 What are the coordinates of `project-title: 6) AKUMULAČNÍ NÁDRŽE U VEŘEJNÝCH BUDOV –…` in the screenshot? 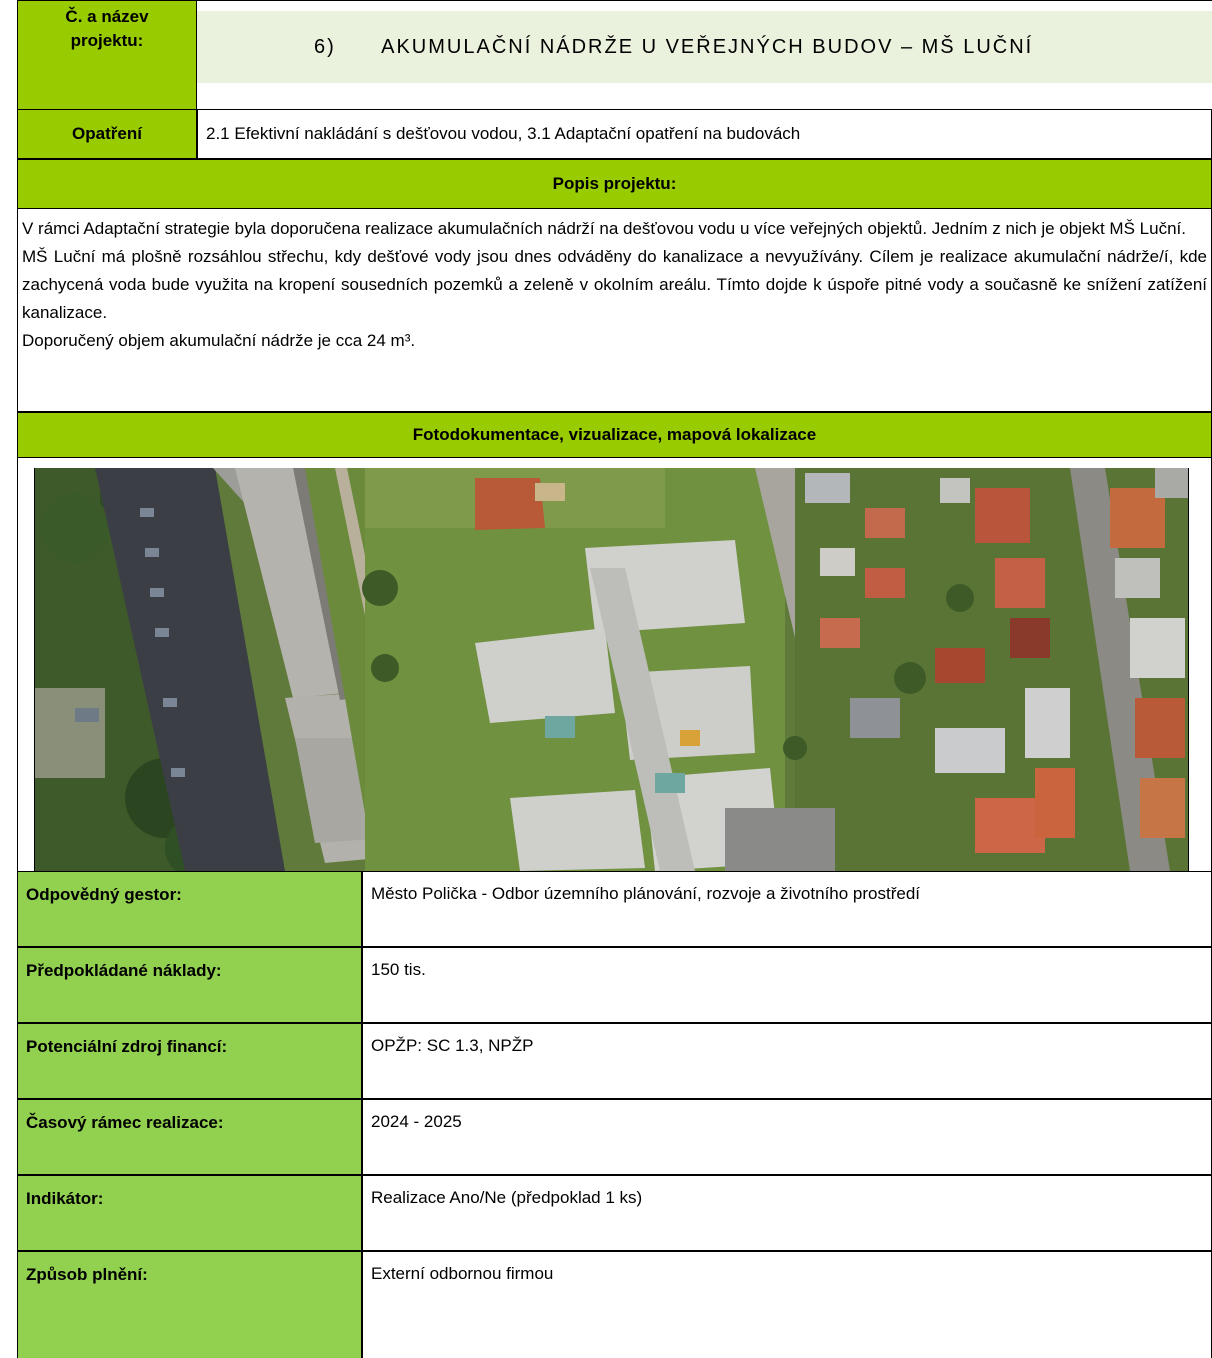 It's located at (674, 46).